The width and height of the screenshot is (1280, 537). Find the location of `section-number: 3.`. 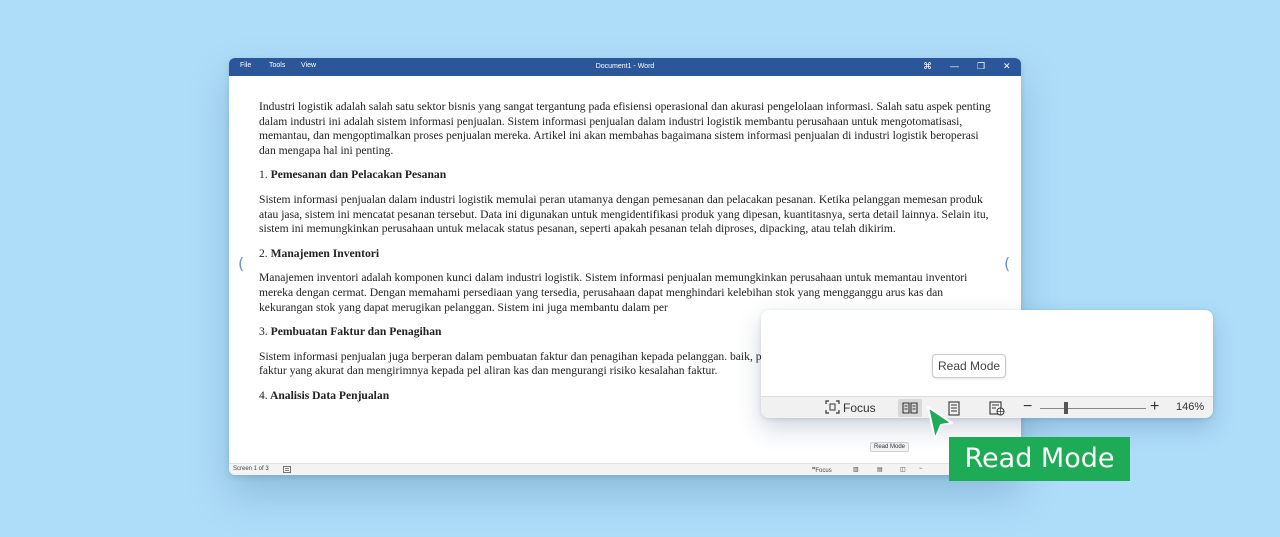

section-number: 3. is located at coordinates (263, 332).